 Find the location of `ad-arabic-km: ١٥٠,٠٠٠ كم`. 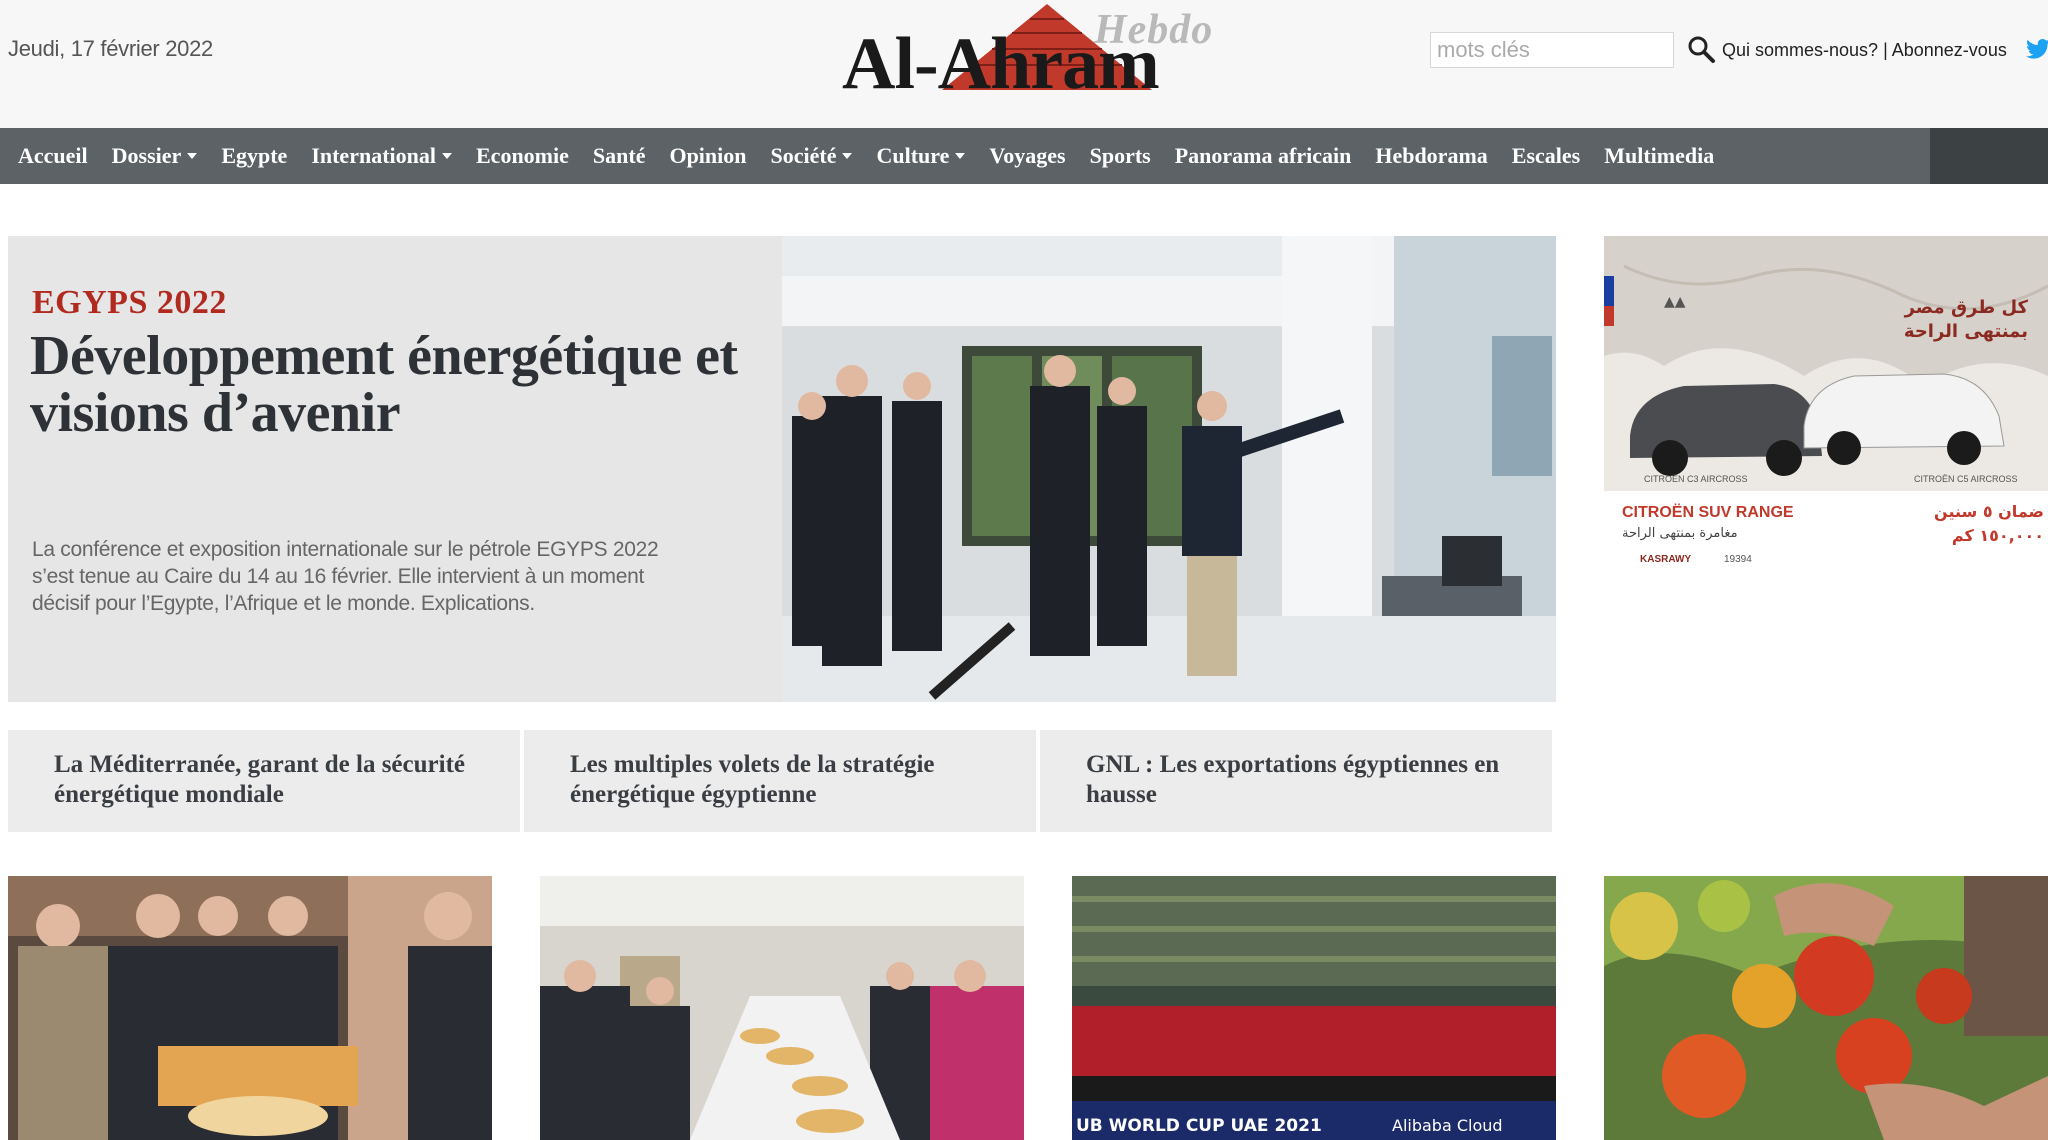

ad-arabic-km: ١٥٠,٠٠٠ كم is located at coordinates (1997, 535).